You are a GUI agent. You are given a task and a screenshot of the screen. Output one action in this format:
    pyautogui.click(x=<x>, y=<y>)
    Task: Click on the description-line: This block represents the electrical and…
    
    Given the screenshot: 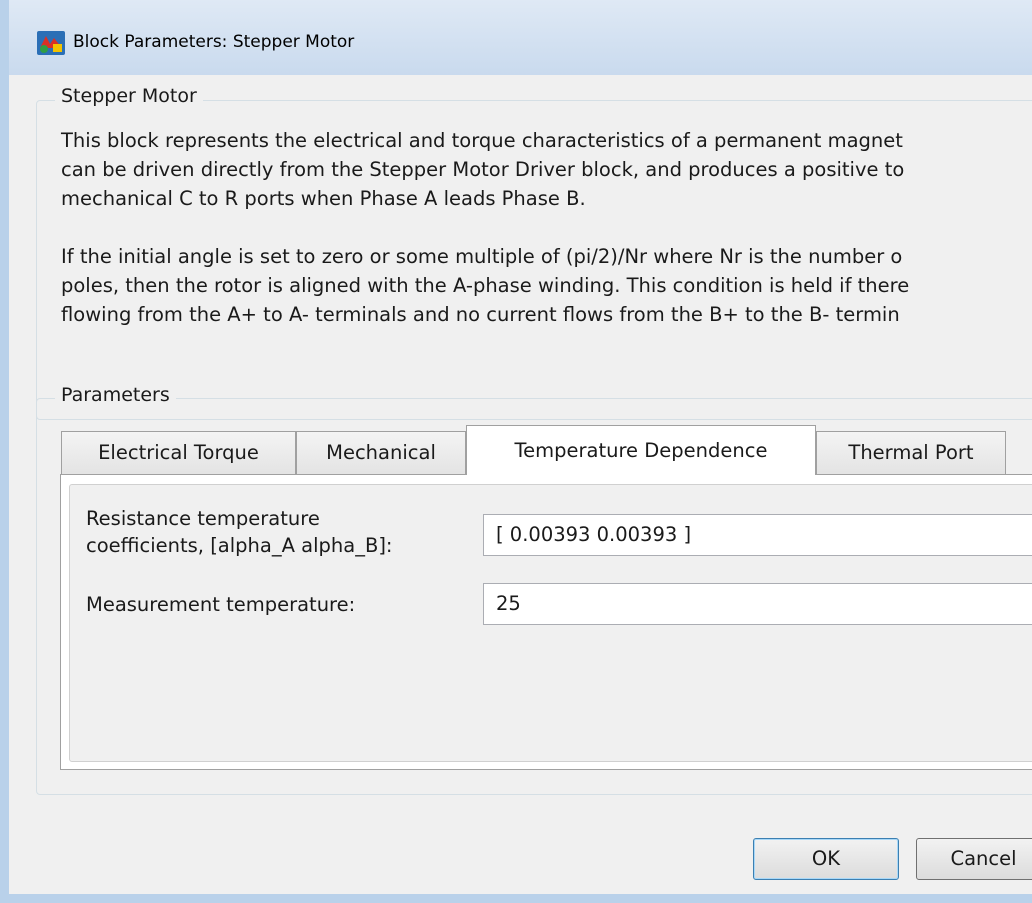 What is the action you would take?
    pyautogui.click(x=482, y=140)
    